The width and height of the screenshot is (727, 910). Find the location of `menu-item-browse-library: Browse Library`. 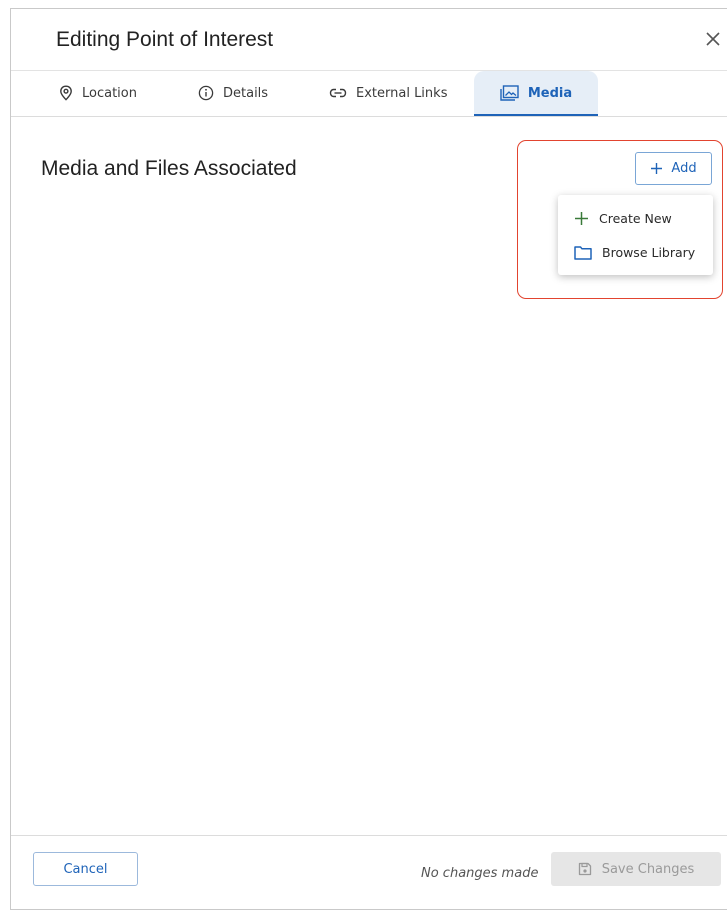

menu-item-browse-library: Browse Library is located at coordinates (635, 252).